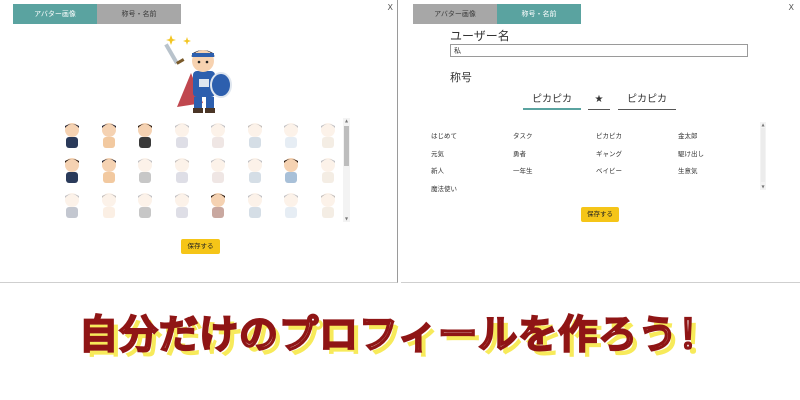 The width and height of the screenshot is (800, 400). I want to click on boy-icon, so click(109, 135).